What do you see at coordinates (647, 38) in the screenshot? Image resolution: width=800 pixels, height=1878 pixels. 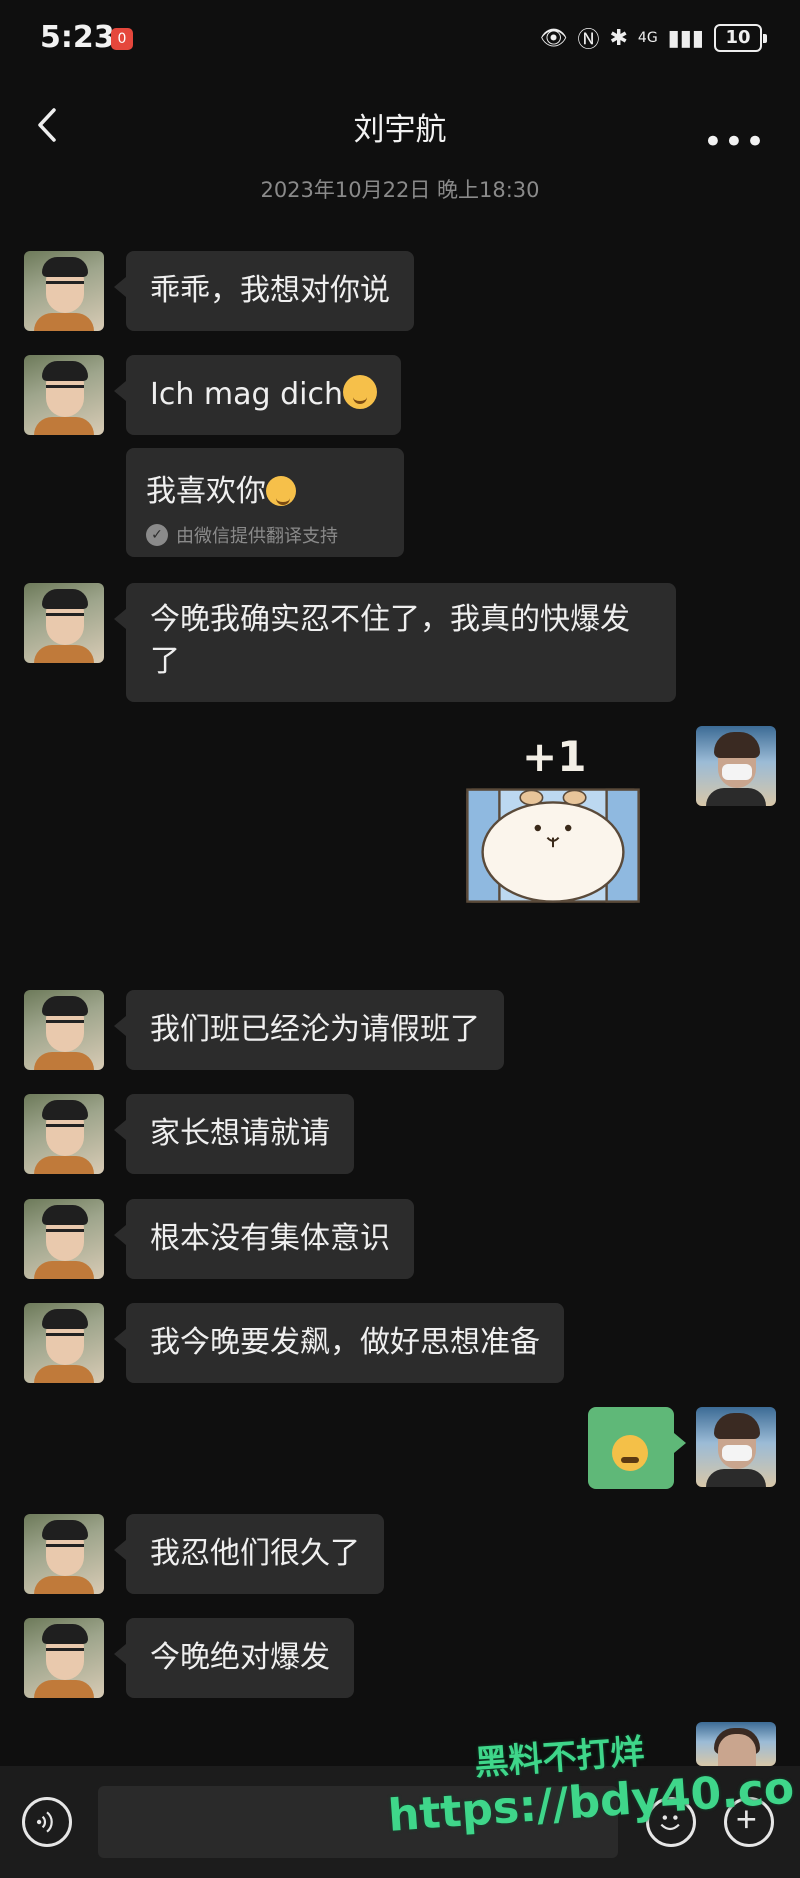 I see `network-label: 4G` at bounding box center [647, 38].